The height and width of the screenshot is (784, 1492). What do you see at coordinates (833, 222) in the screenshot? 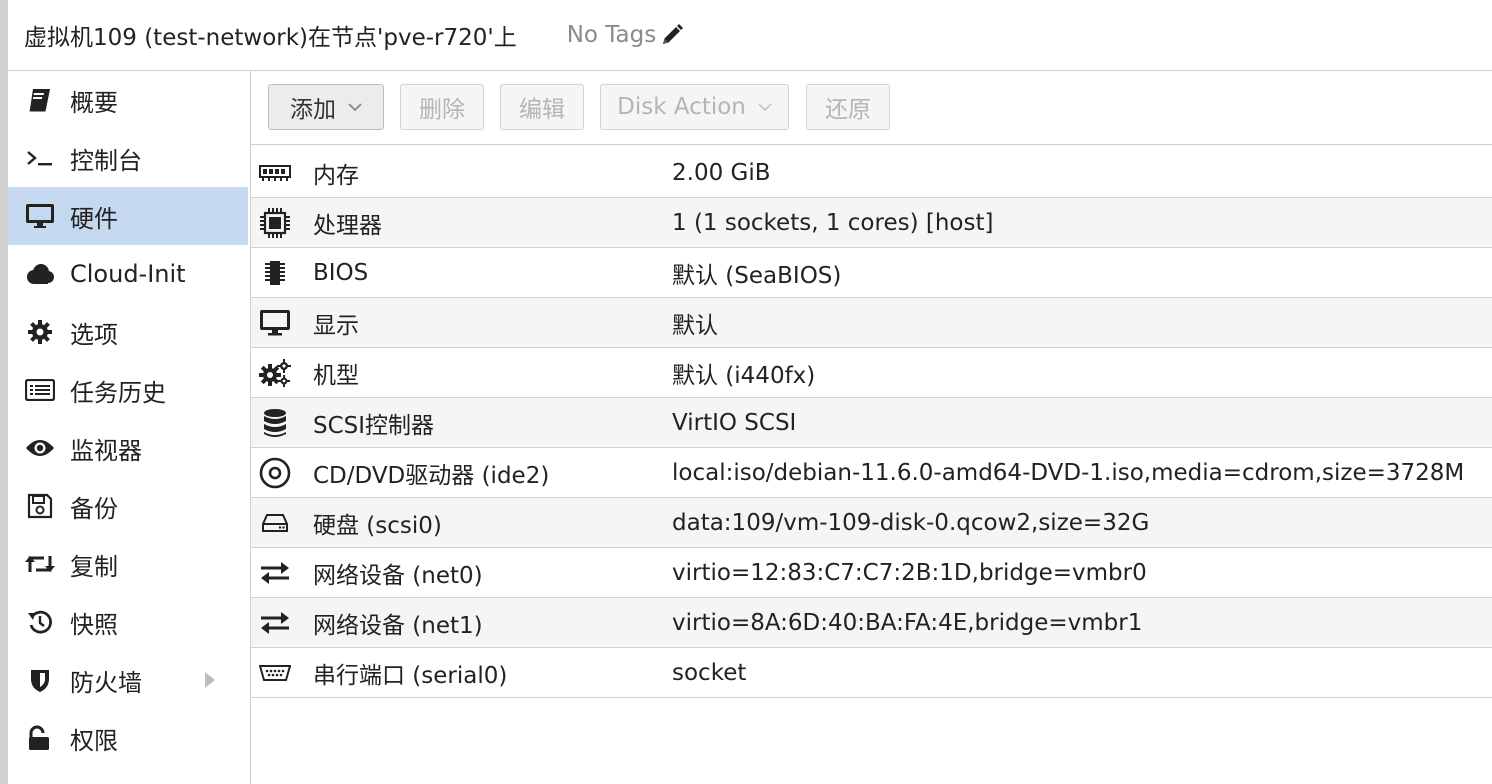
I see `hardware-value: 1 (1 sockets, 1 cores) [host]` at bounding box center [833, 222].